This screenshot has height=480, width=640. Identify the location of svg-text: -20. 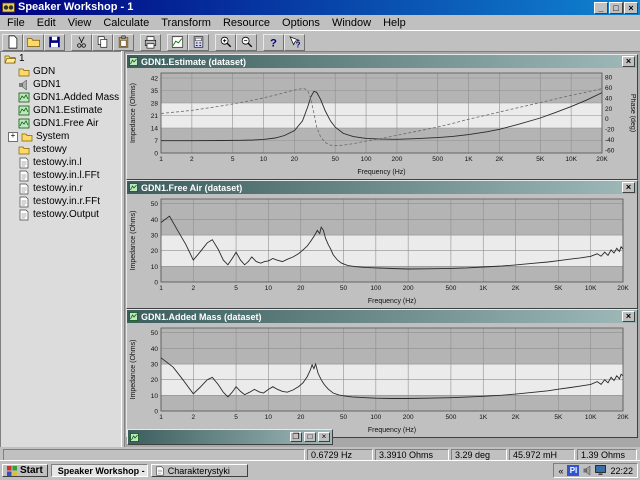
(610, 130).